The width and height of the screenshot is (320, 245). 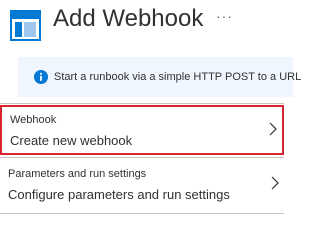 What do you see at coordinates (128, 18) in the screenshot?
I see `page-title: Add Webhook` at bounding box center [128, 18].